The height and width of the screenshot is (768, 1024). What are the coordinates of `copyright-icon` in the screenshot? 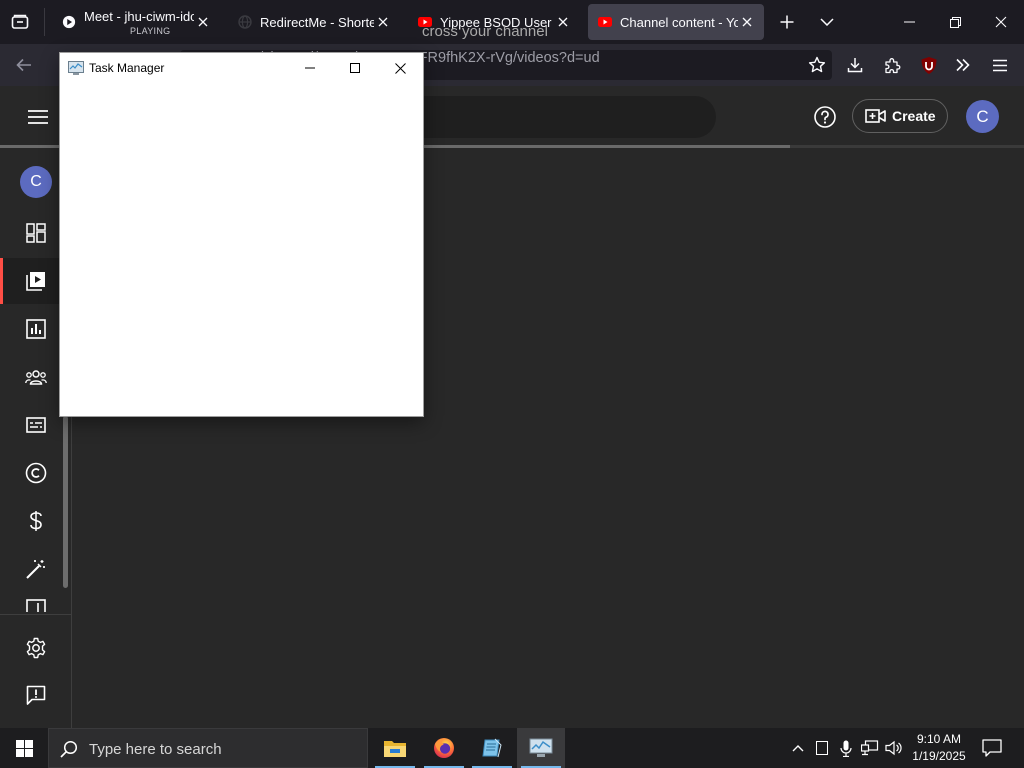 It's located at (36, 473).